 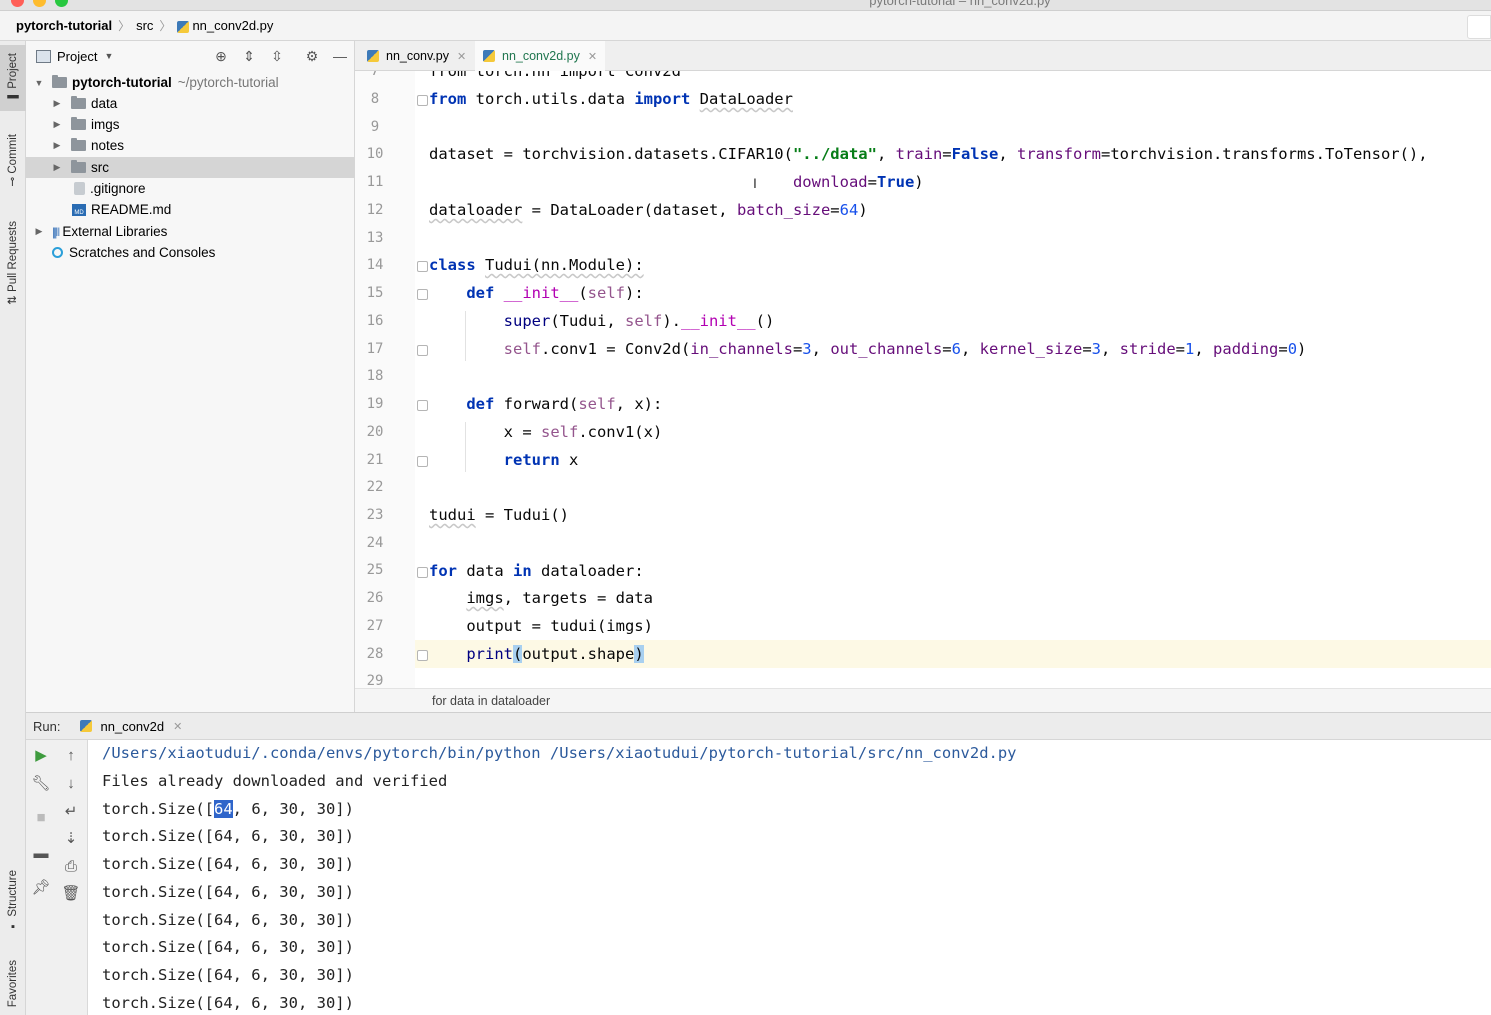 What do you see at coordinates (213, 209) in the screenshot?
I see `tree-item-readme: MD README.md` at bounding box center [213, 209].